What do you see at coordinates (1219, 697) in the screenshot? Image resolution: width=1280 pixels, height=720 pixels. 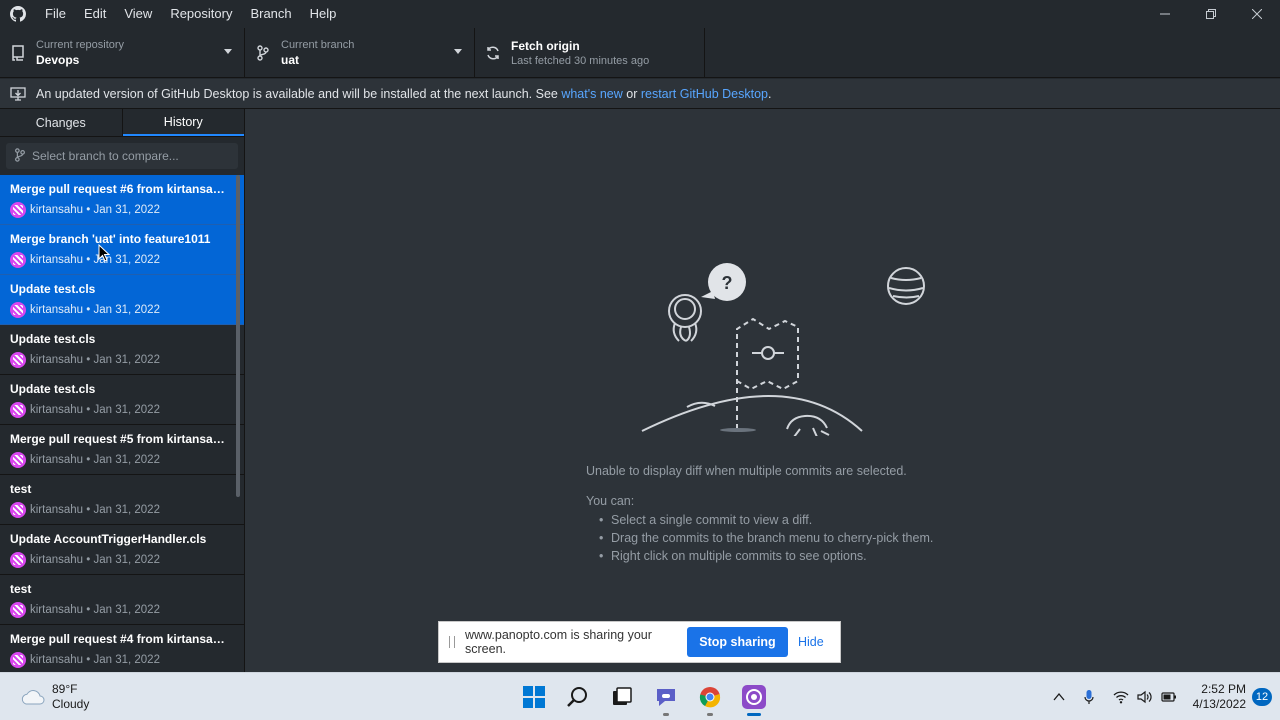 I see `clock: 2:52 PM 4/13/2022` at bounding box center [1219, 697].